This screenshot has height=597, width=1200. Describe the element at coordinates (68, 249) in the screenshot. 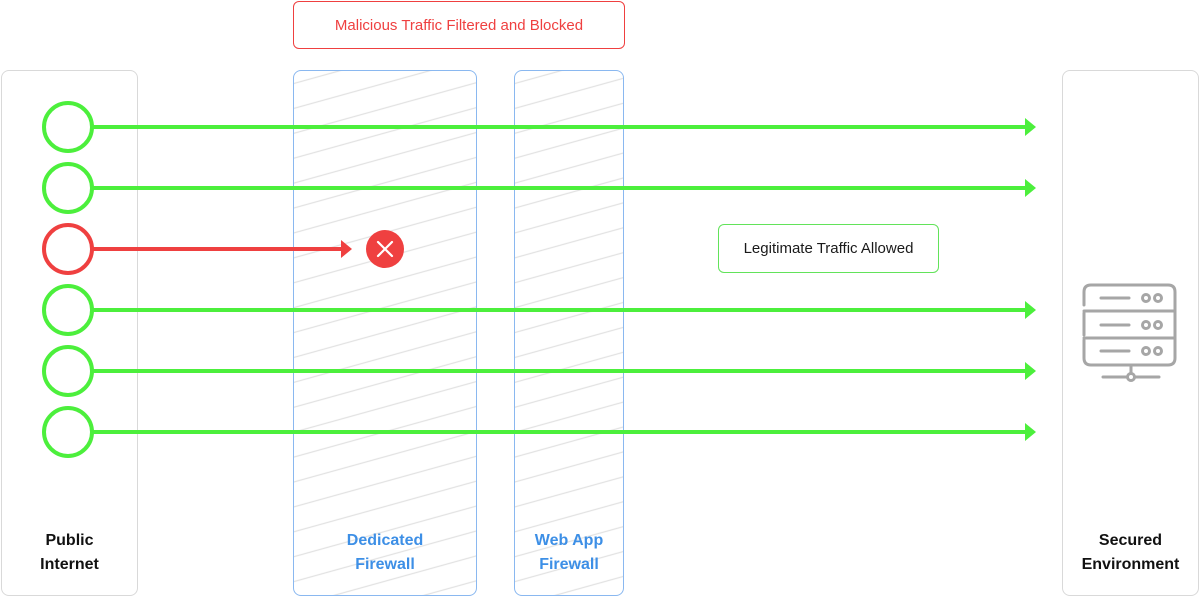

I see `traffic-source-node-blocked` at that location.